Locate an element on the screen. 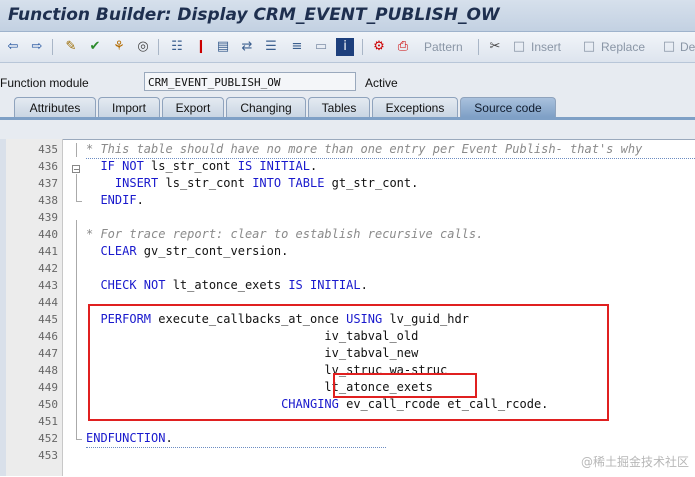 Image resolution: width=695 pixels, height=477 pixels. window-icon: ▭ is located at coordinates (321, 47).